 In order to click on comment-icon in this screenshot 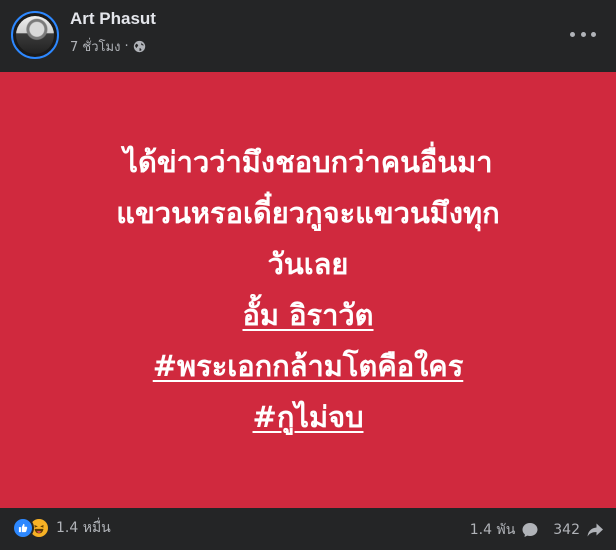, I will do `click(530, 530)`.